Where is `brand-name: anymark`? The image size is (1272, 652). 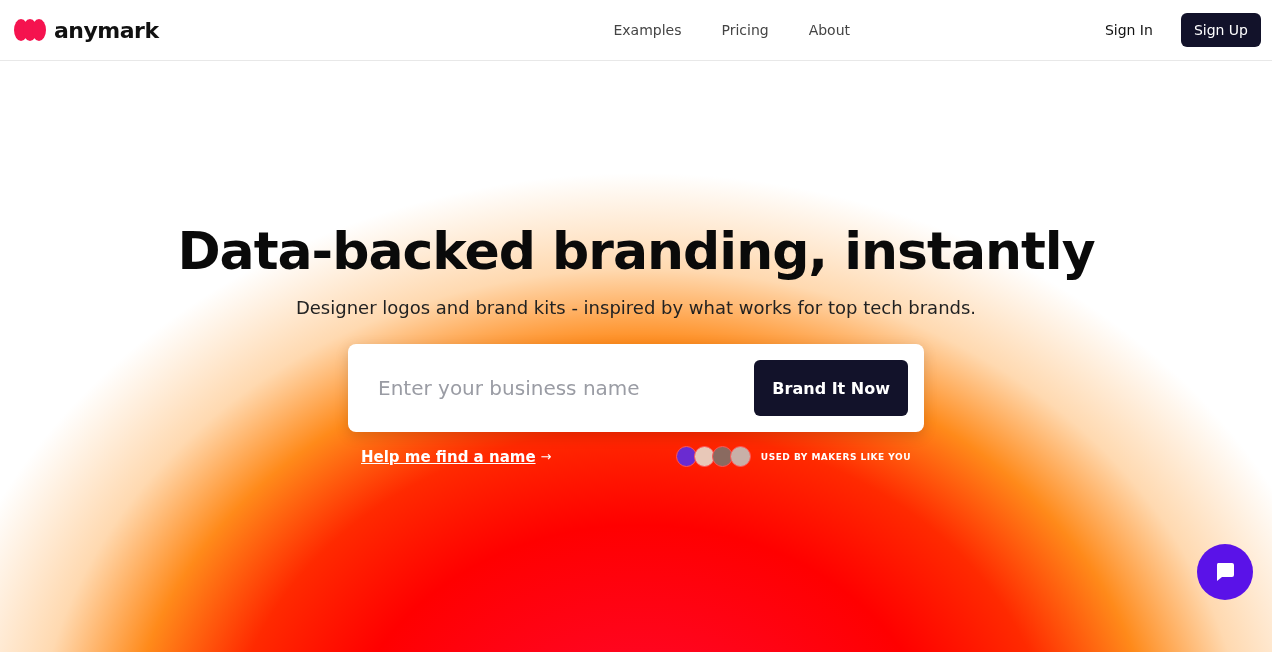 brand-name: anymark is located at coordinates (106, 30).